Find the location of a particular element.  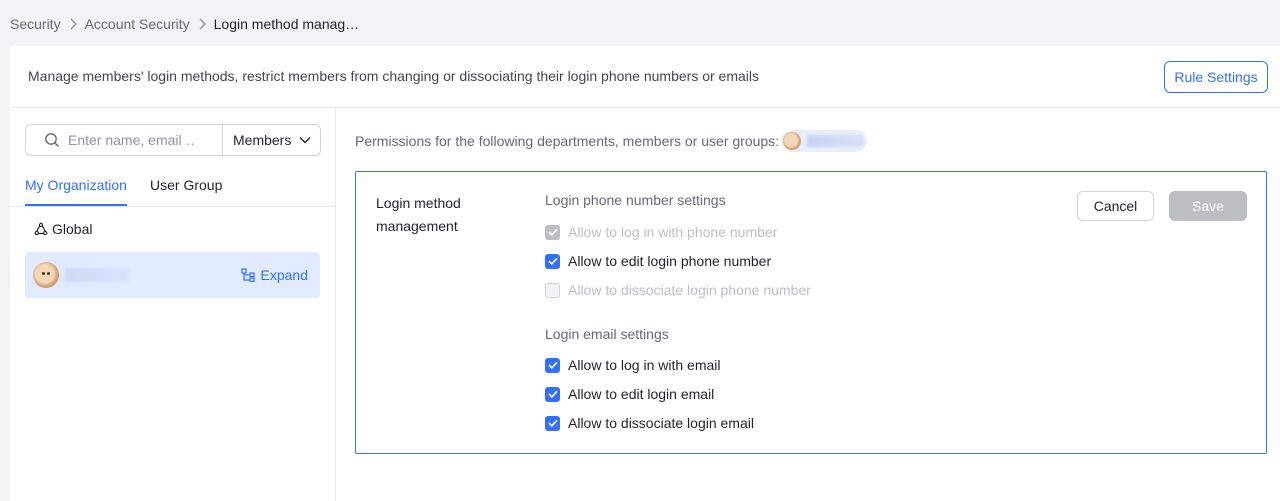

tab-label: User Group is located at coordinates (186, 185).